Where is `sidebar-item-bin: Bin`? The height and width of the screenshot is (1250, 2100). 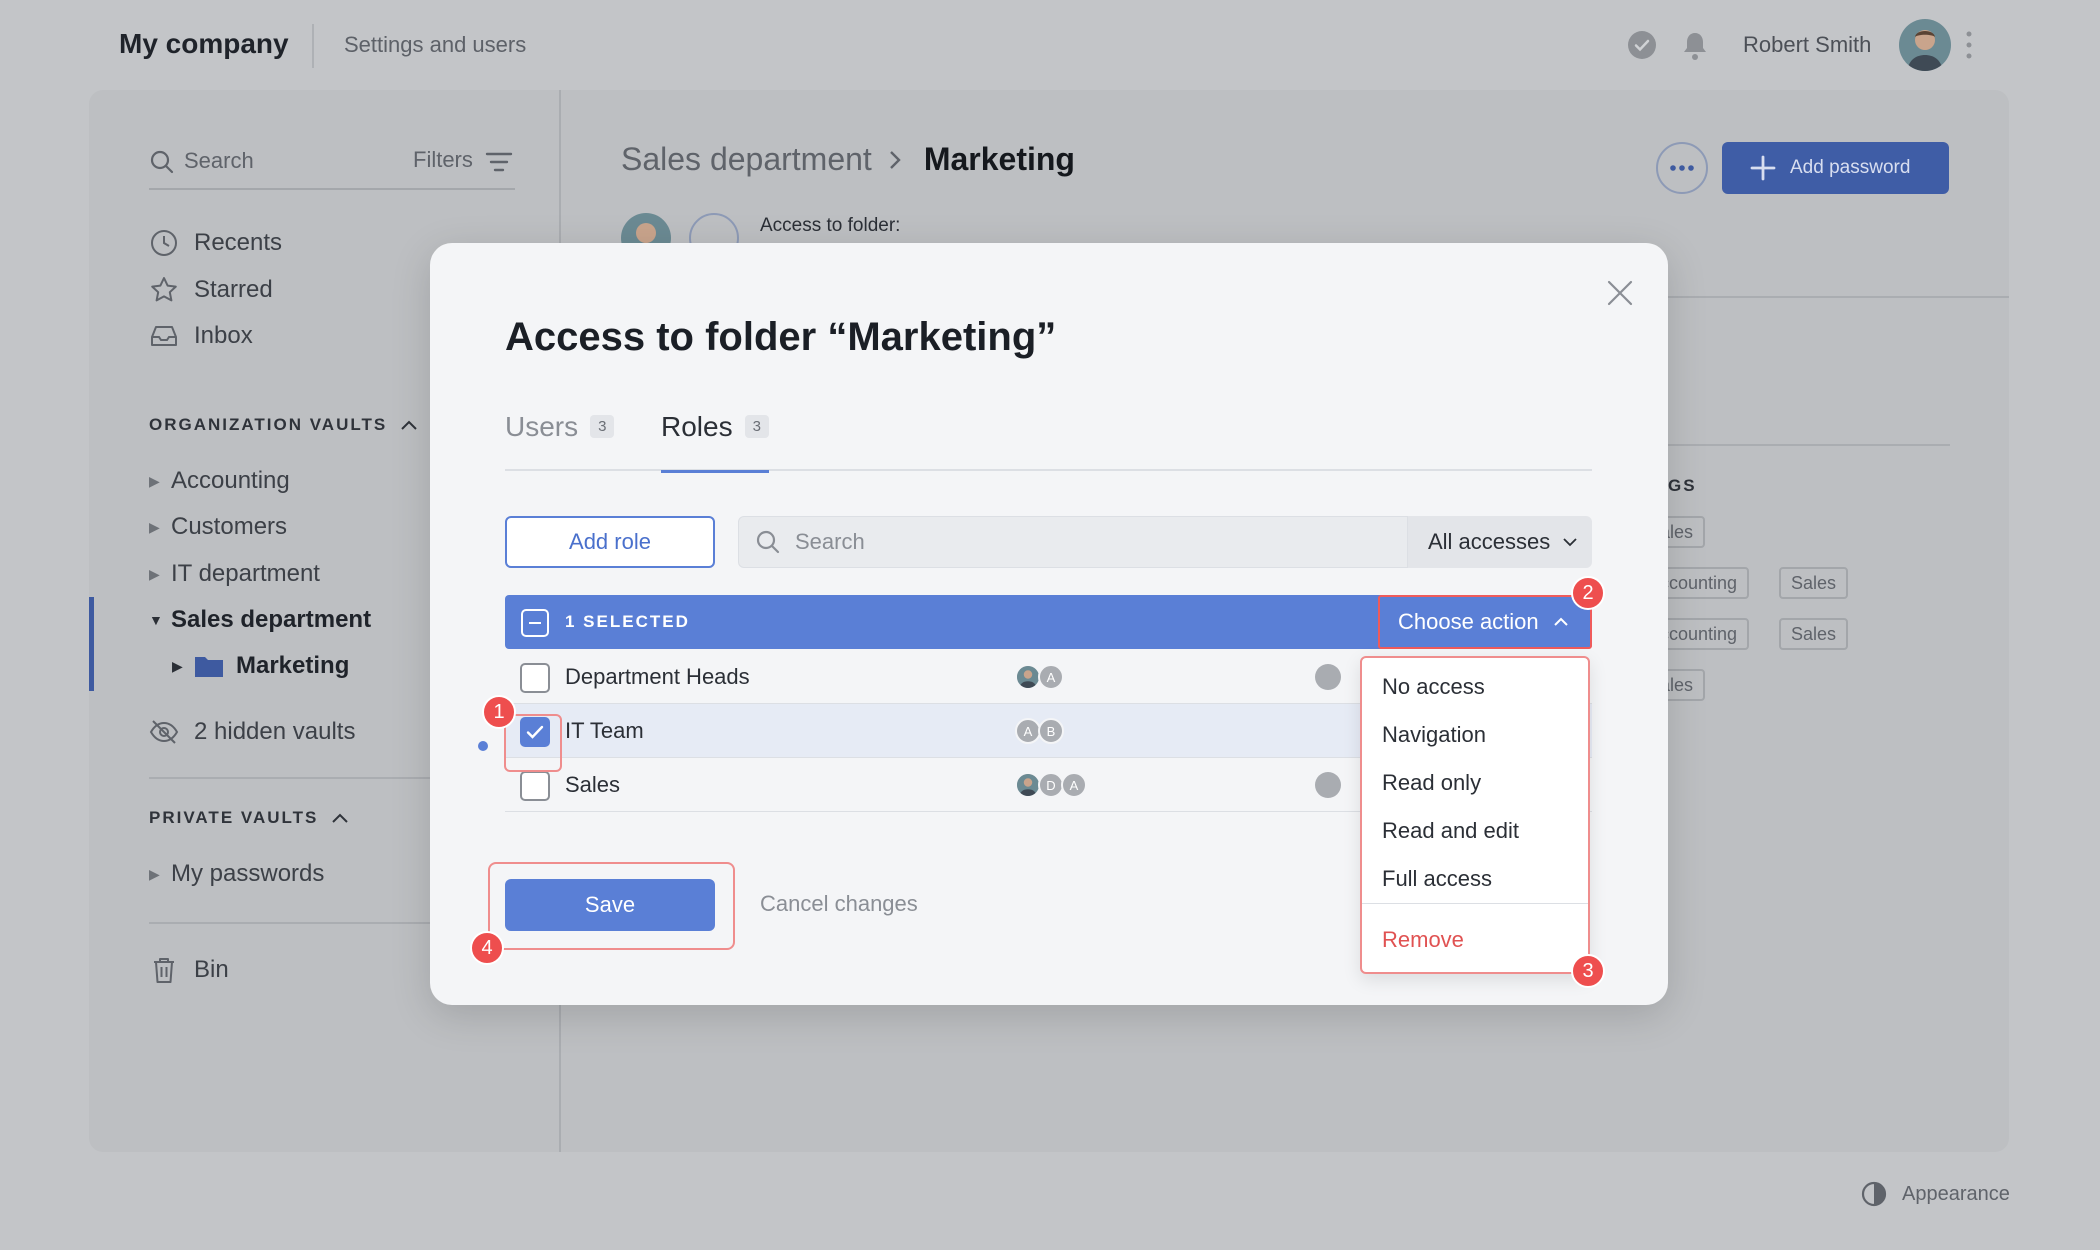 sidebar-item-bin: Bin is located at coordinates (189, 970).